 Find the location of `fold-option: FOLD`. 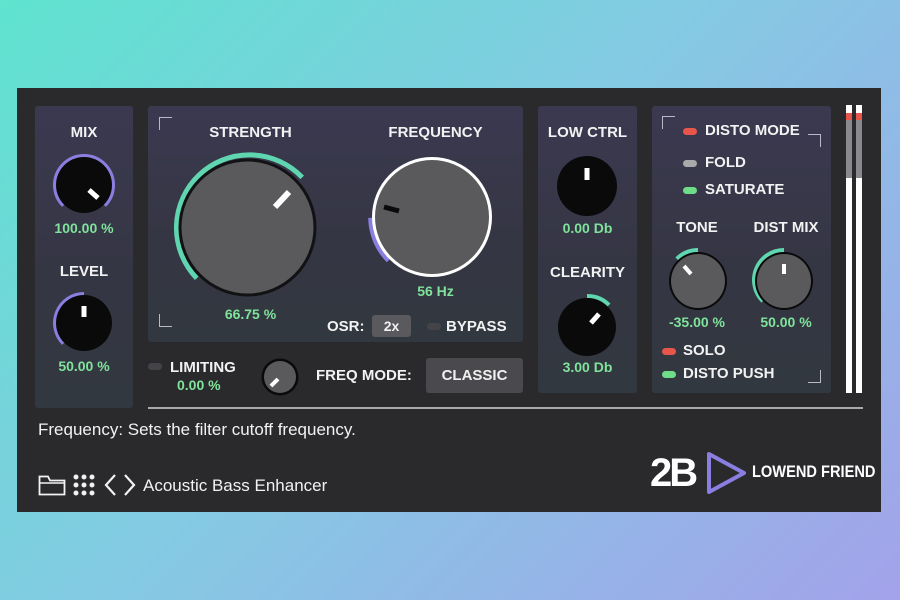

fold-option: FOLD is located at coordinates (725, 162).